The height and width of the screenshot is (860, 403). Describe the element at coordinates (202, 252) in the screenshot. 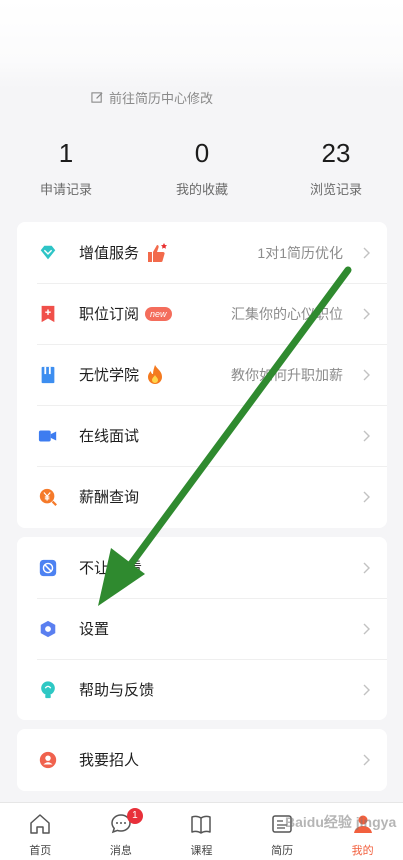

I see `menu-item-value-added: 增值服务 1对1简历优化` at that location.